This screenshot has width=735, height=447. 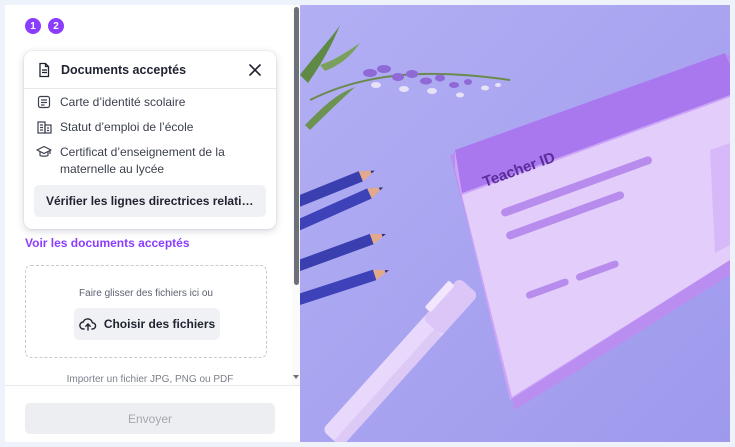 I want to click on choose-files-button: Choisir des fichiers, so click(x=147, y=324).